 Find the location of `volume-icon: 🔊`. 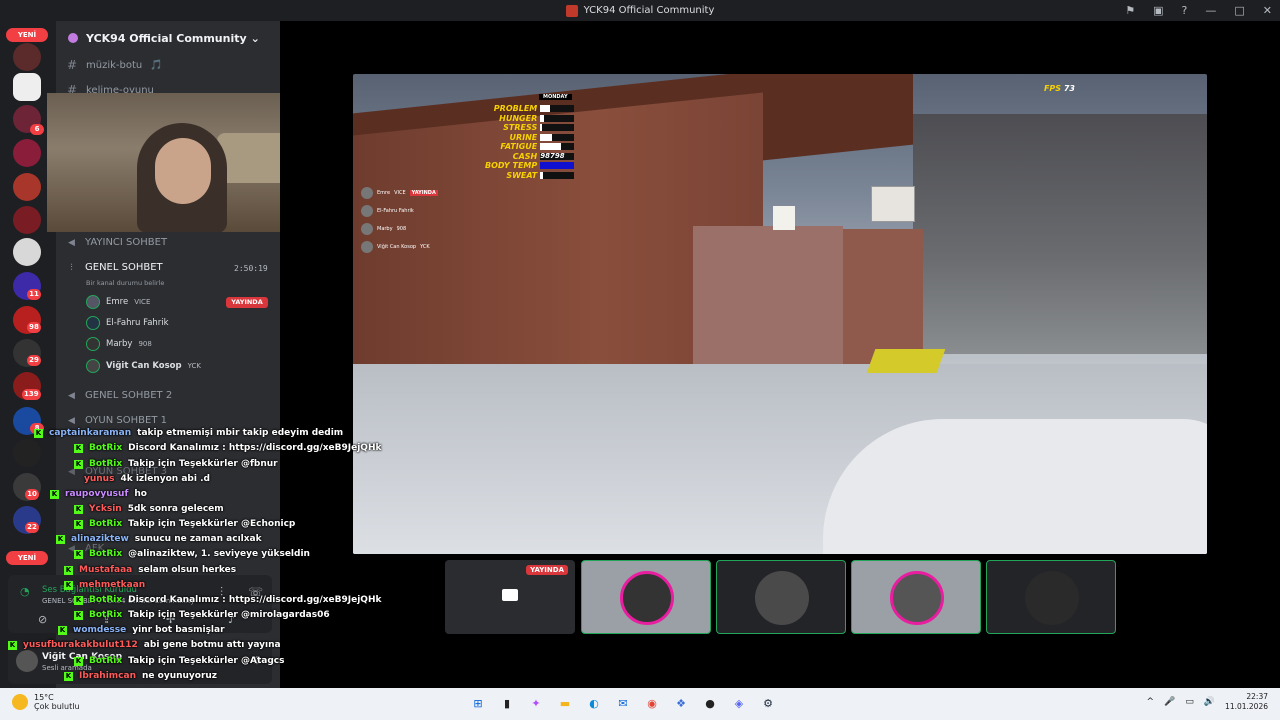

volume-icon: 🔊 is located at coordinates (1209, 702).